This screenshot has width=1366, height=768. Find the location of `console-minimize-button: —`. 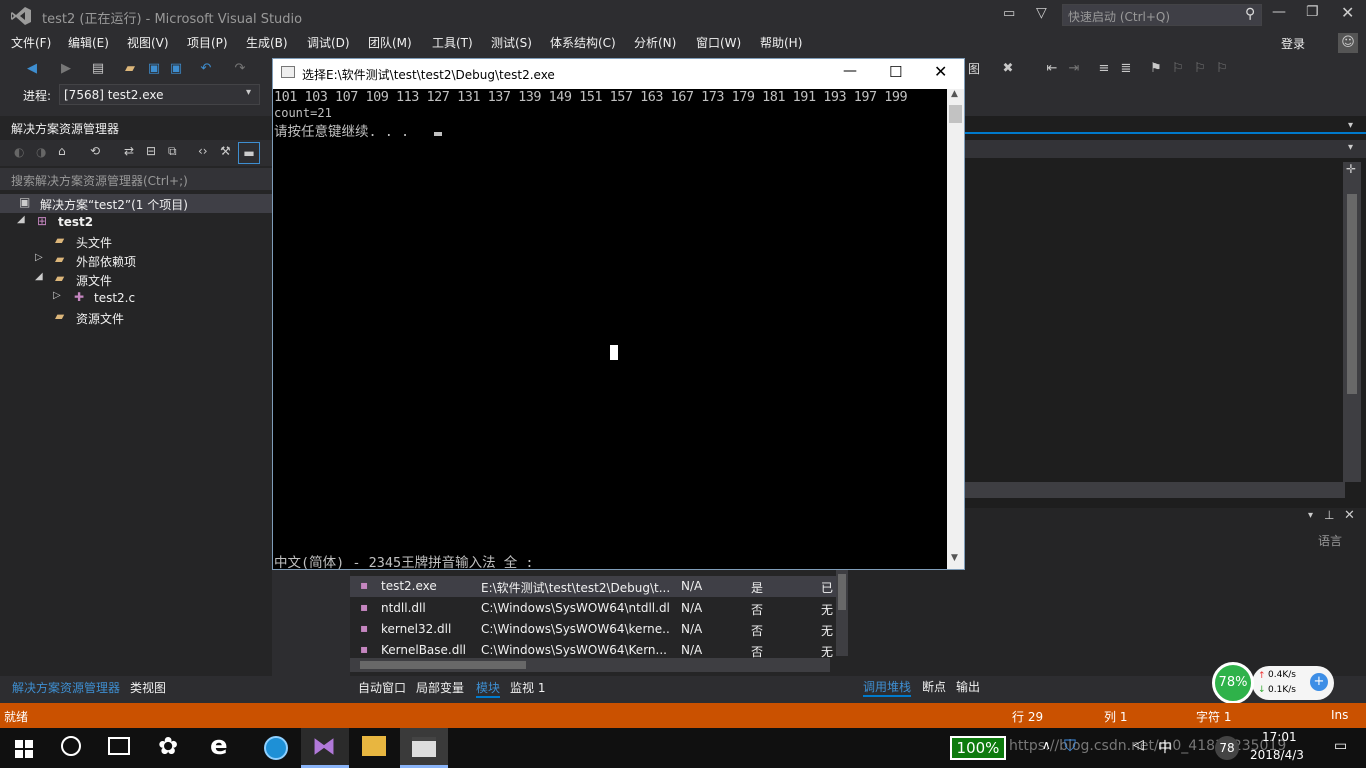

console-minimize-button: — is located at coordinates (850, 71).